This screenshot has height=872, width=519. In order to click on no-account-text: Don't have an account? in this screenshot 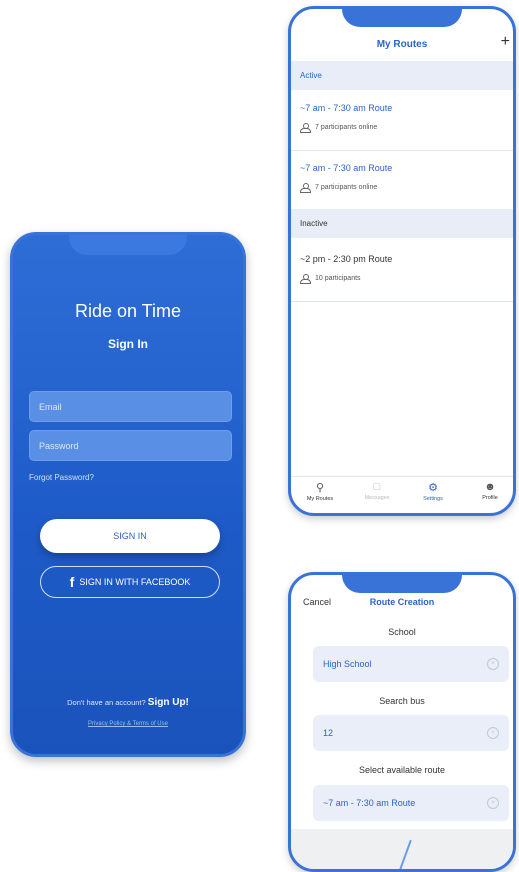, I will do `click(106, 702)`.